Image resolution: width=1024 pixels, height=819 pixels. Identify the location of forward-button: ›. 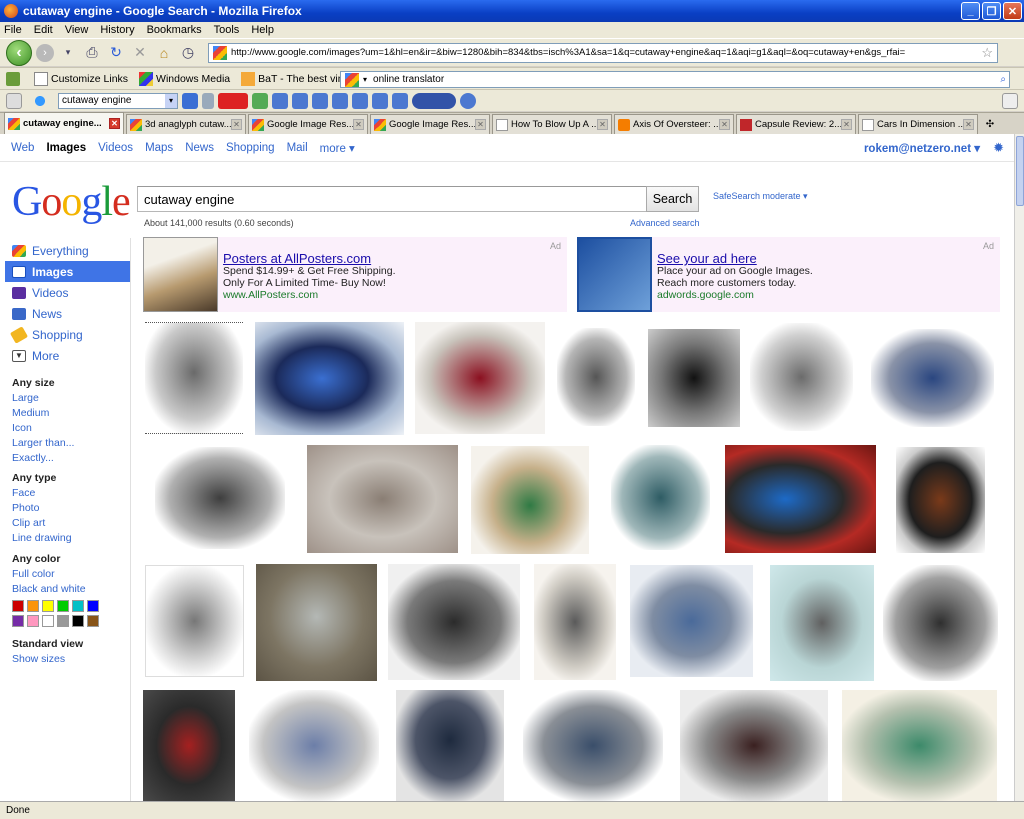
(45, 52).